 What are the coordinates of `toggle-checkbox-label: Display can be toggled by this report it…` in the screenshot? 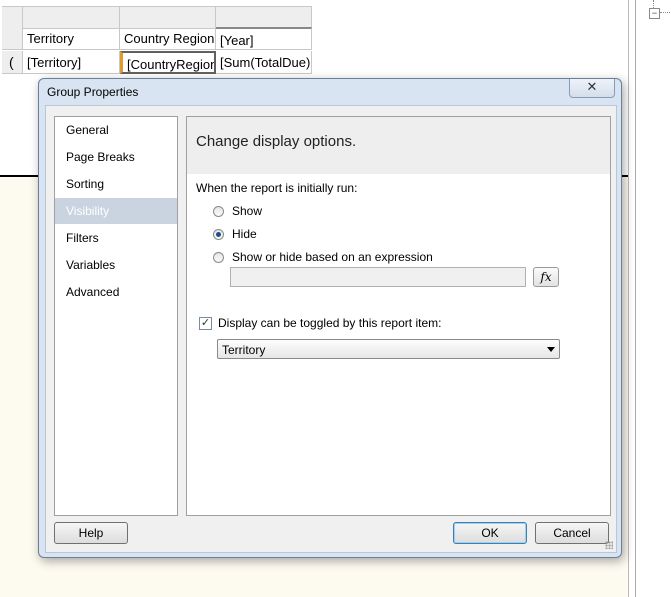 It's located at (329, 323).